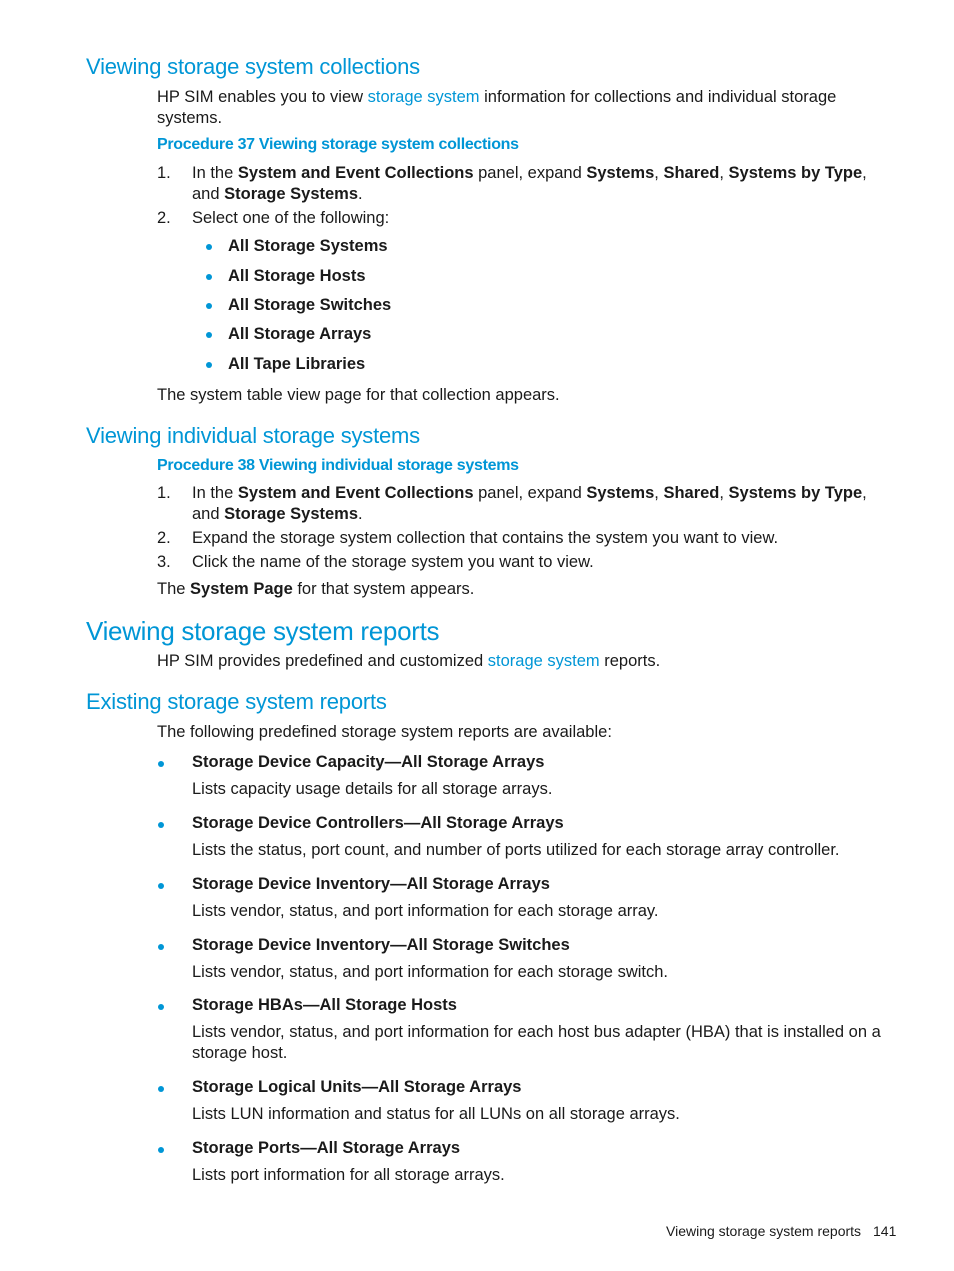  What do you see at coordinates (324, 1005) in the screenshot?
I see `report-title: Storage HBAs—All Storage Hosts` at bounding box center [324, 1005].